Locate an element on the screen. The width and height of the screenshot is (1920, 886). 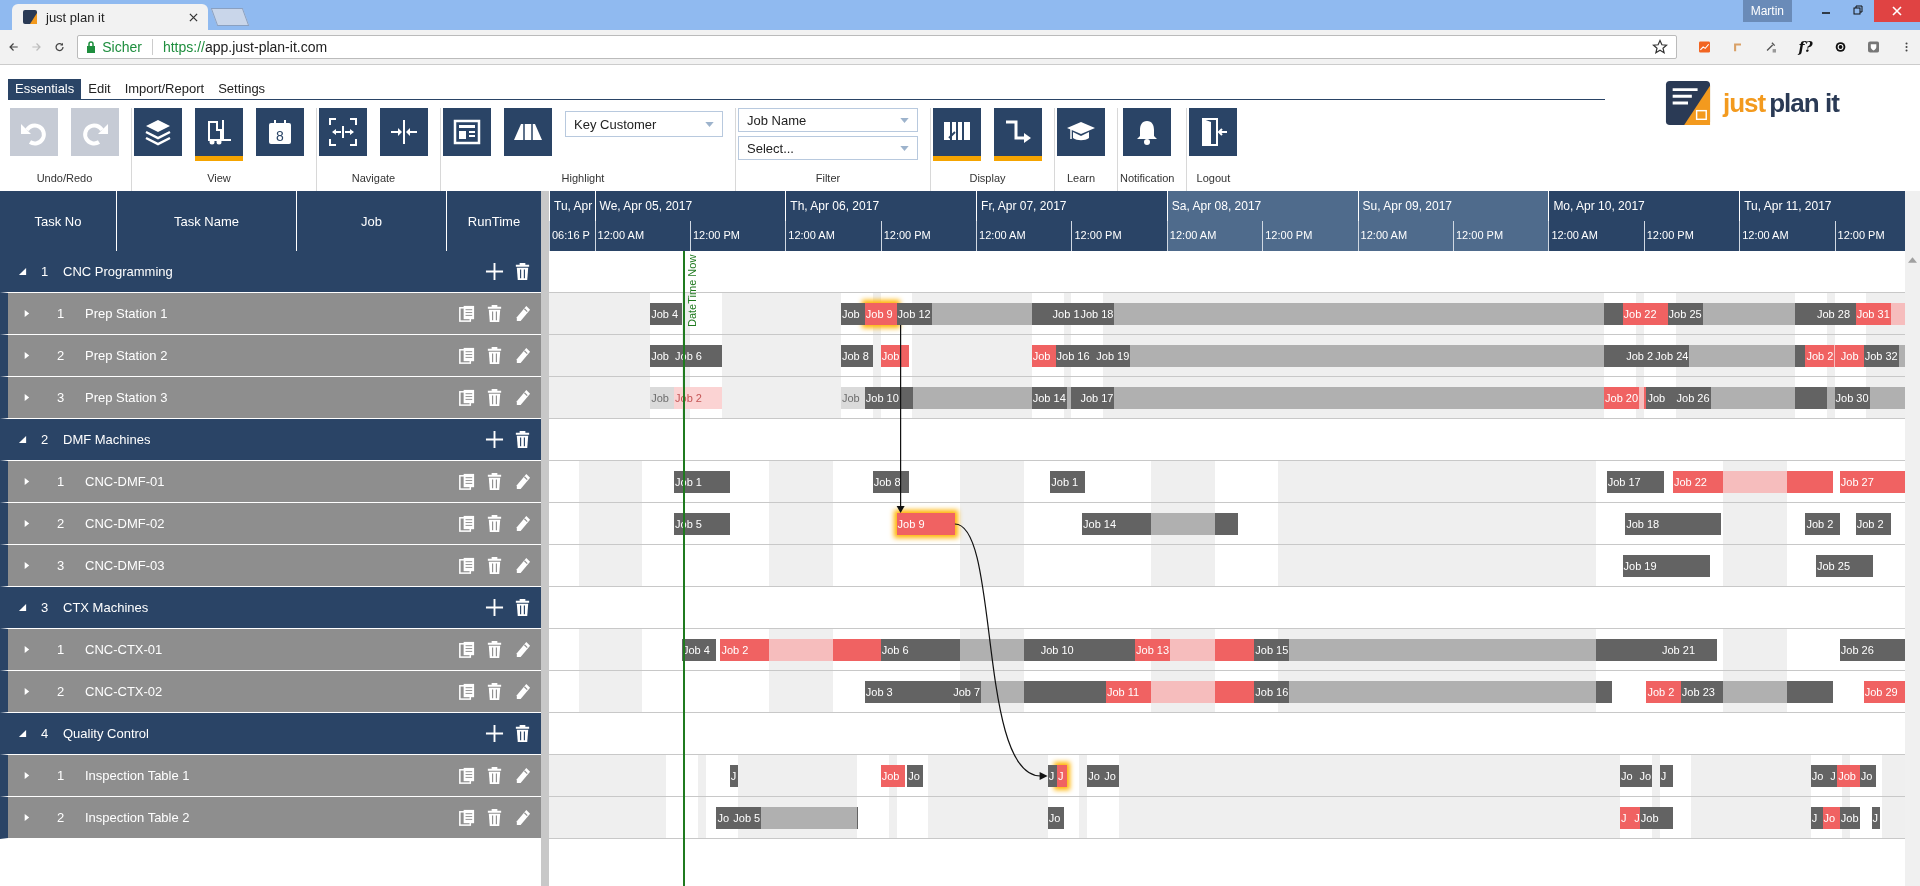
exit-door-button is located at coordinates (1213, 132).